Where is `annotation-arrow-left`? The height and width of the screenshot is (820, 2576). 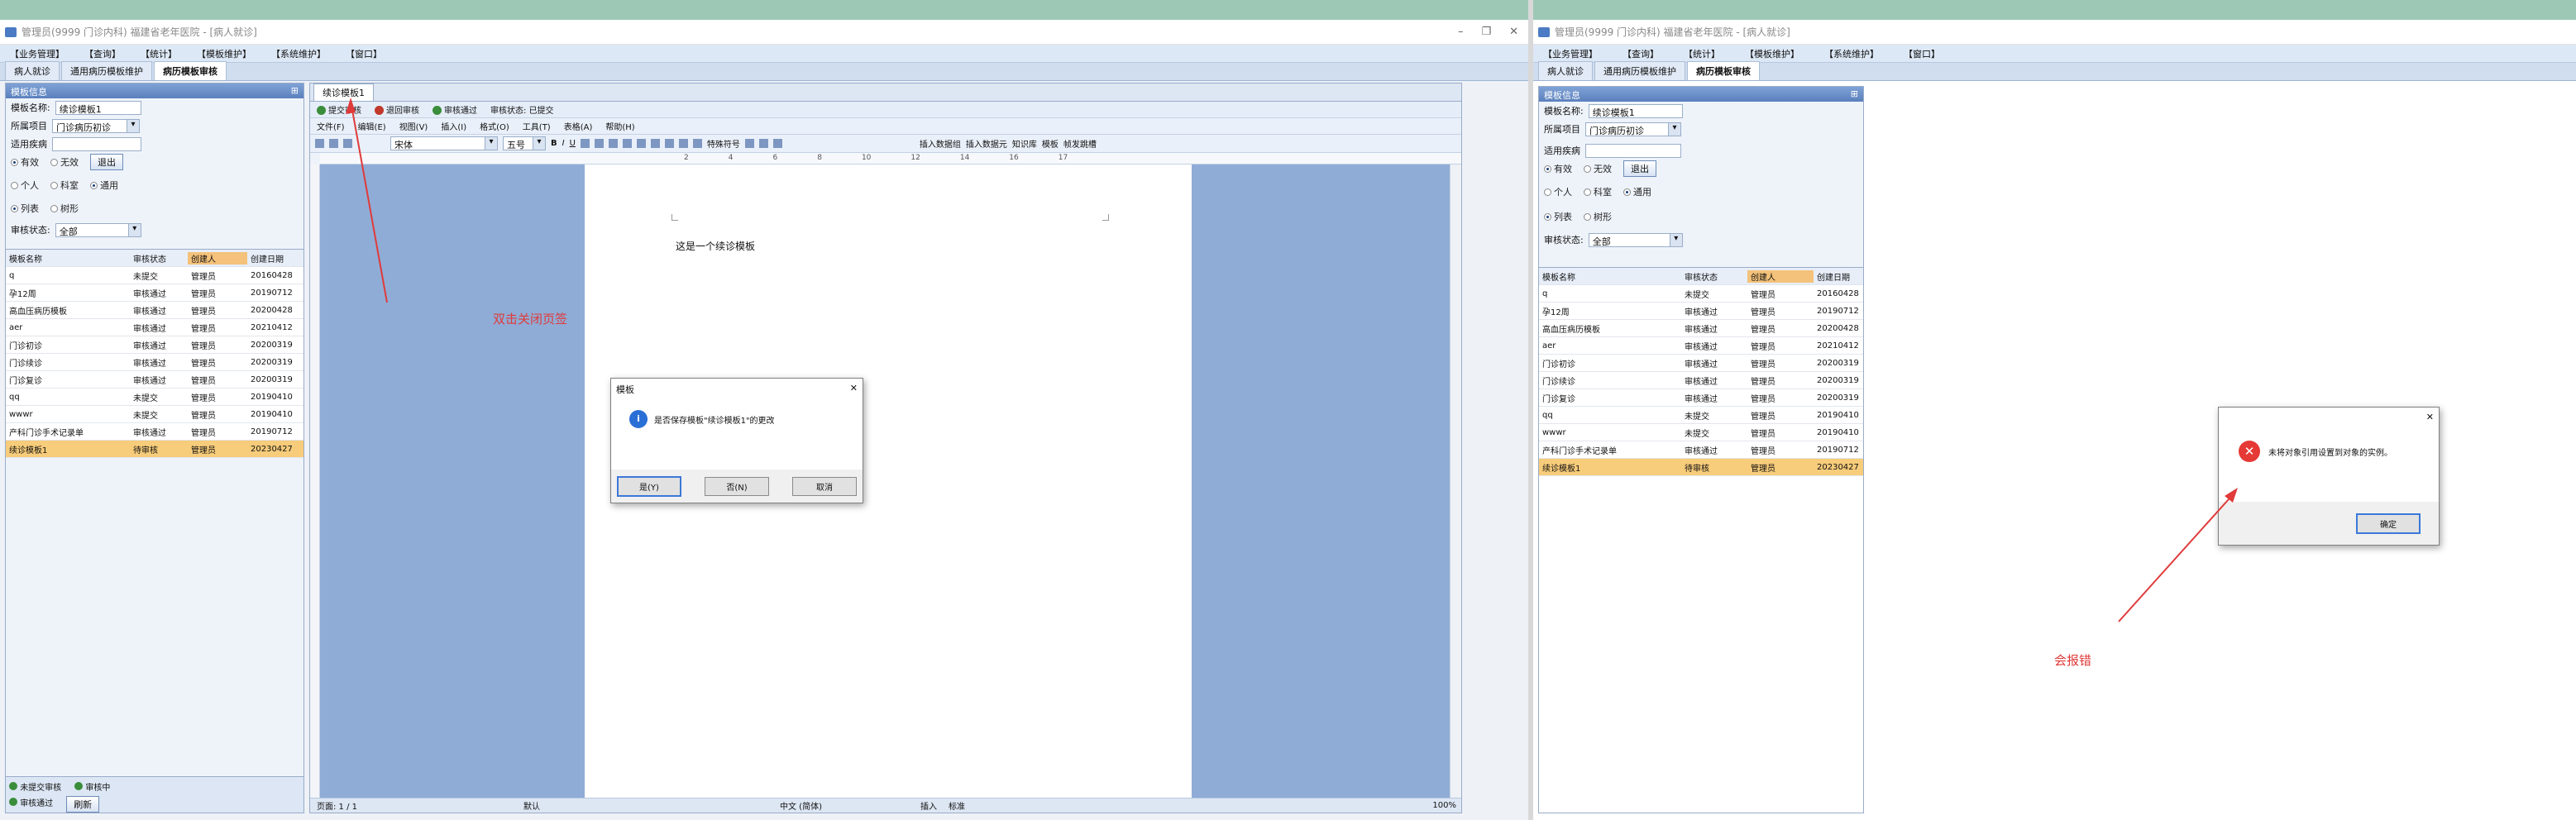
annotation-arrow-left is located at coordinates (367, 201).